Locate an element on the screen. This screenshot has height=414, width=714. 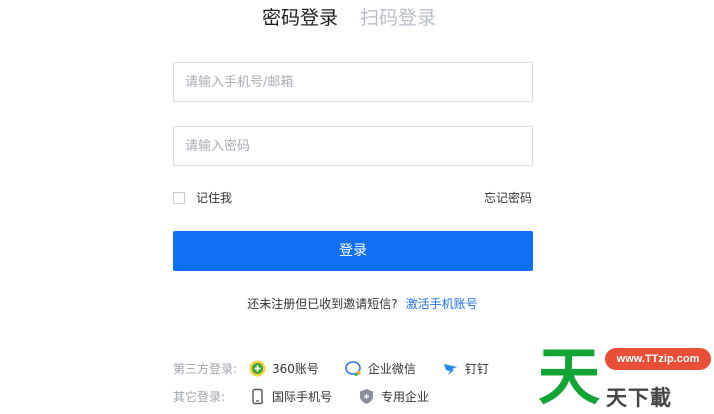
login-wecom-button: 企业微信 is located at coordinates (380, 368).